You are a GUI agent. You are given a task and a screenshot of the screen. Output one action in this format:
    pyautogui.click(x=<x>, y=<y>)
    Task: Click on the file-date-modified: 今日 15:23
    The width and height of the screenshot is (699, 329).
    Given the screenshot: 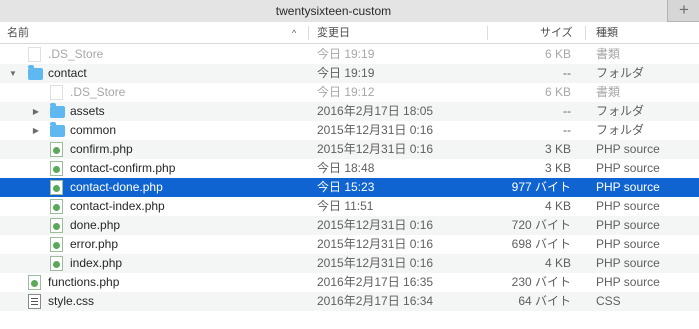 What is the action you would take?
    pyautogui.click(x=346, y=187)
    